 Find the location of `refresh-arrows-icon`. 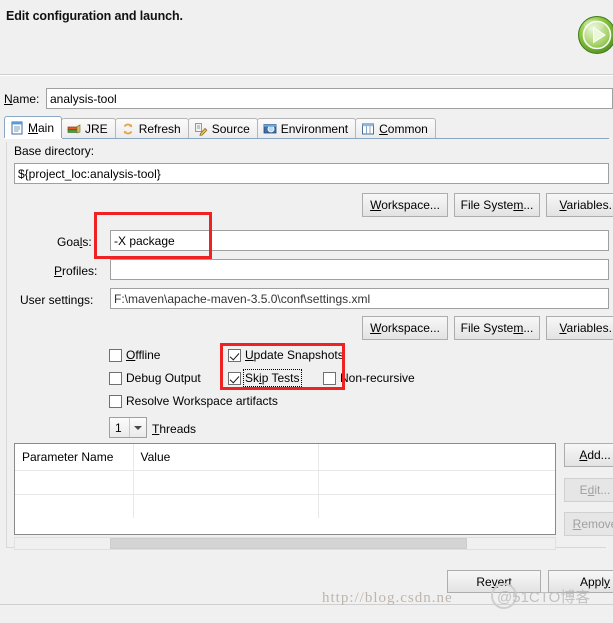

refresh-arrows-icon is located at coordinates (128, 129).